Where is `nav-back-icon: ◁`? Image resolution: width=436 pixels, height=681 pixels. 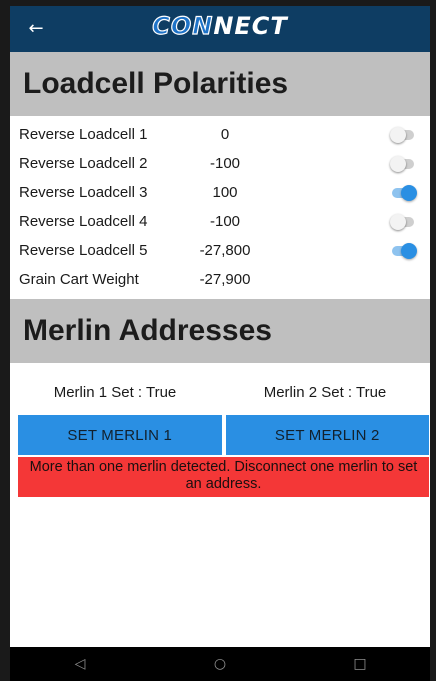 nav-back-icon: ◁ is located at coordinates (80, 664).